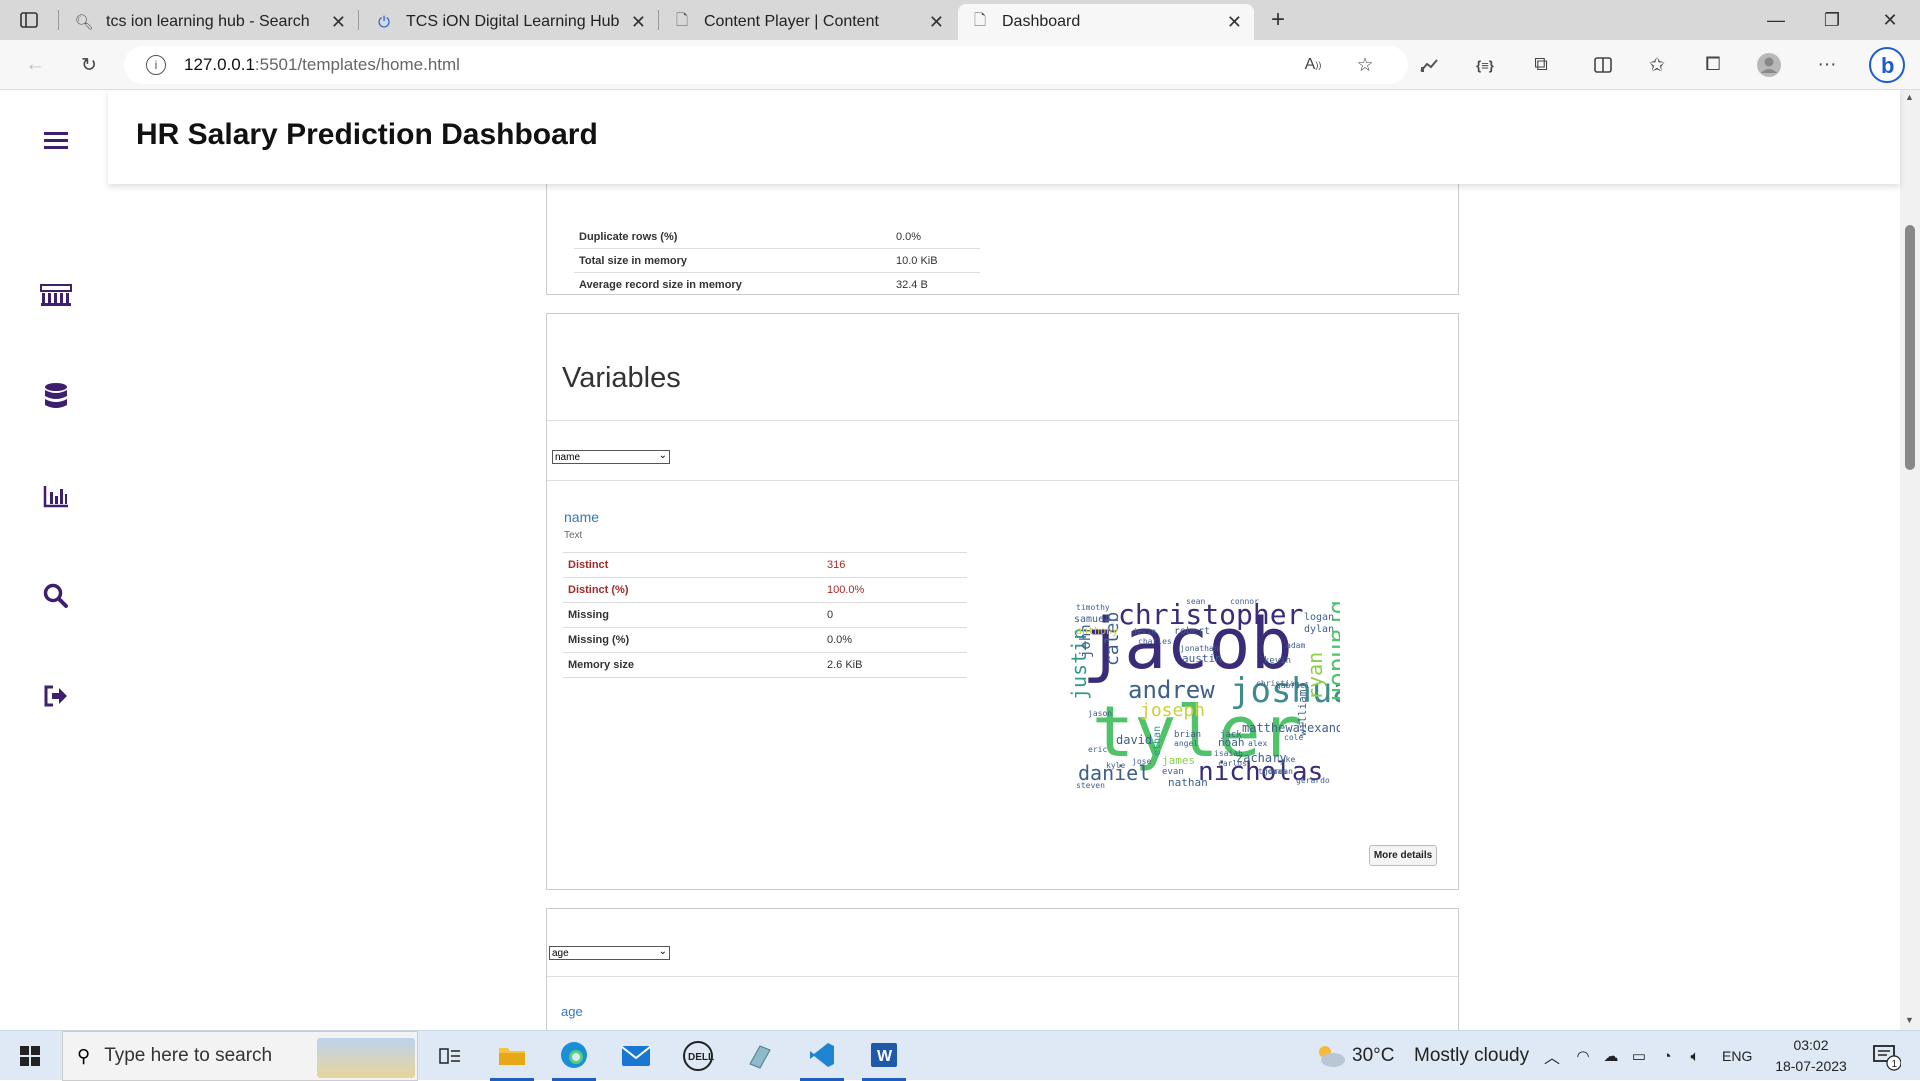 This screenshot has width=1920, height=1081. I want to click on more-menu-icon: ···, so click(1827, 65).